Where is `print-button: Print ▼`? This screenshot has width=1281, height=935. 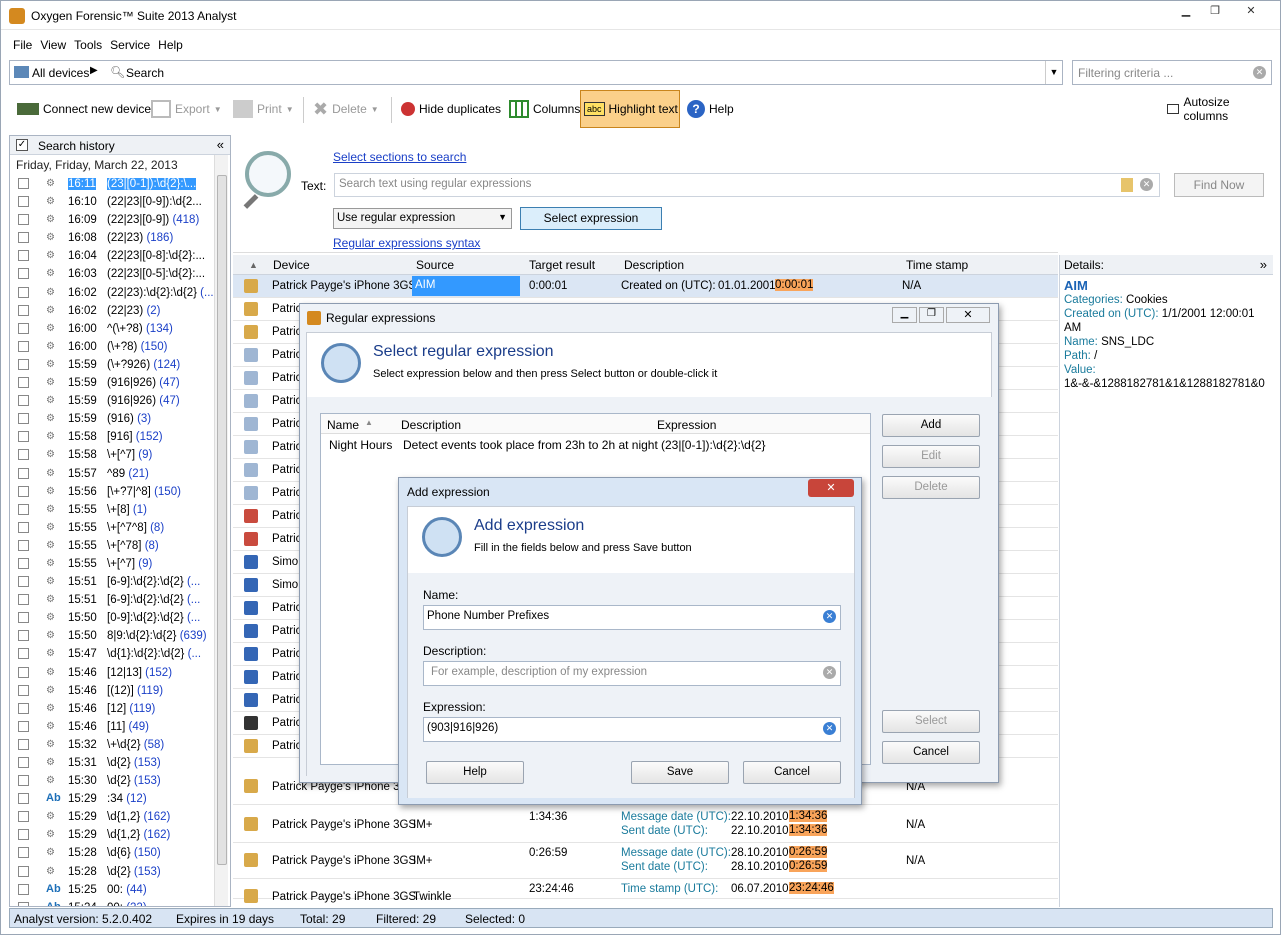
print-button: Print ▼ is located at coordinates (263, 109).